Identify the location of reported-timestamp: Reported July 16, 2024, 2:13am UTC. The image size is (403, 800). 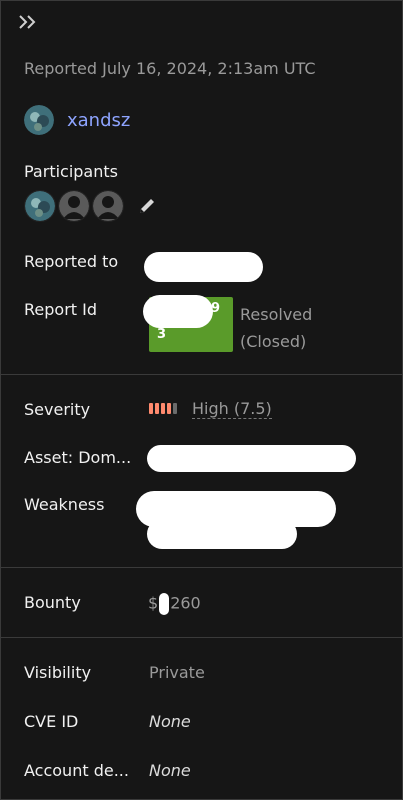
(170, 68).